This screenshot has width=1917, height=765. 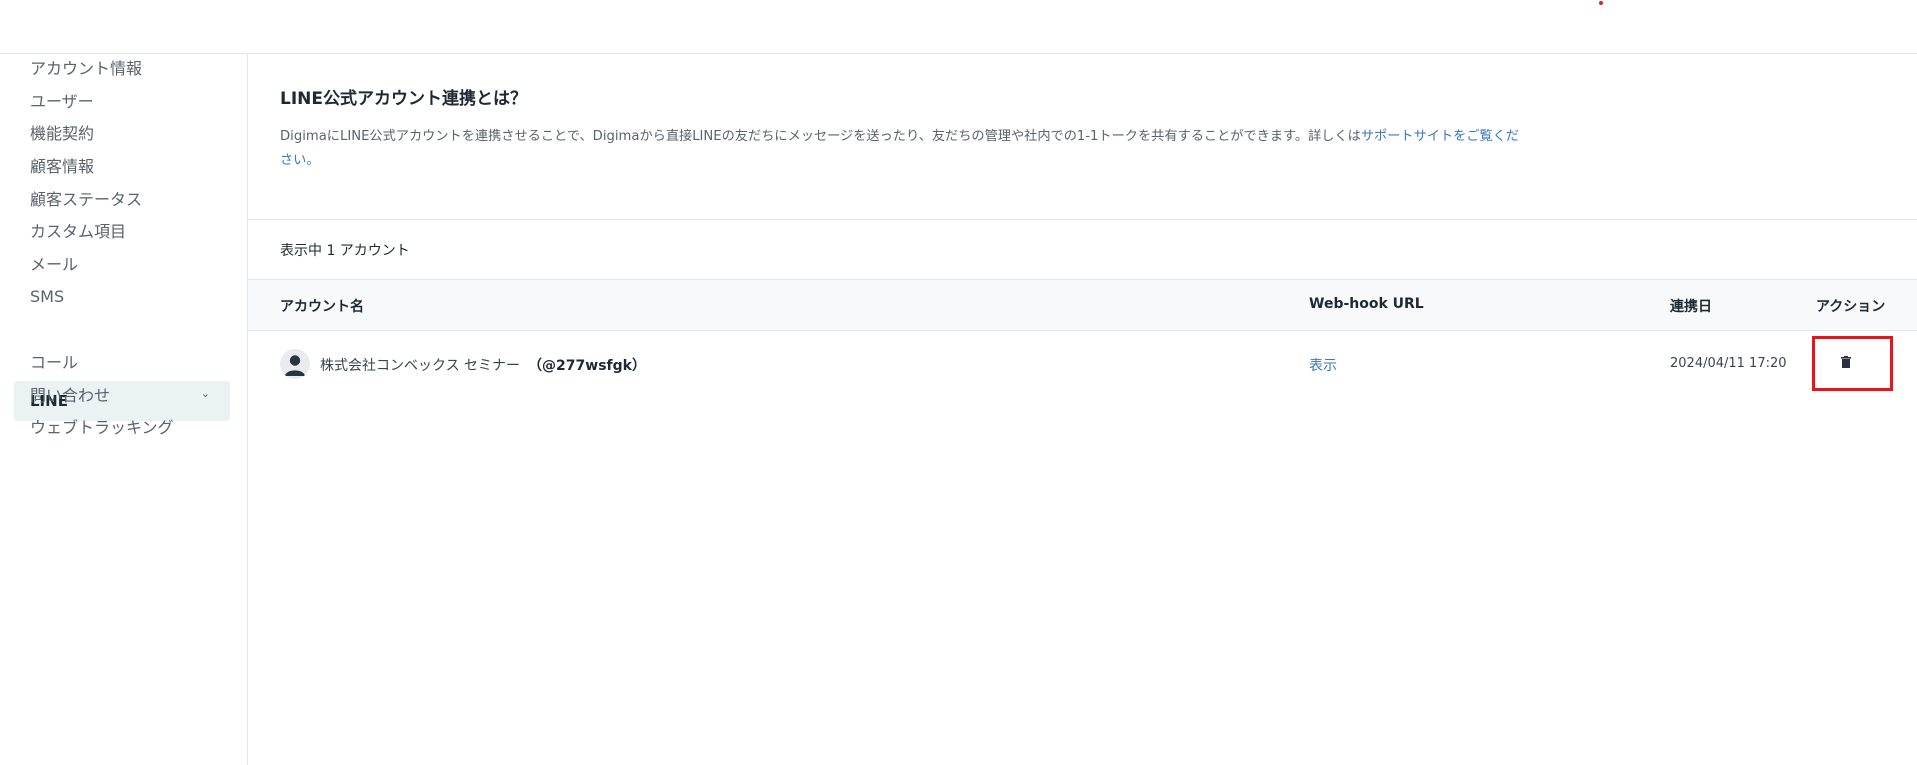 I want to click on trash-icon, so click(x=1846, y=362).